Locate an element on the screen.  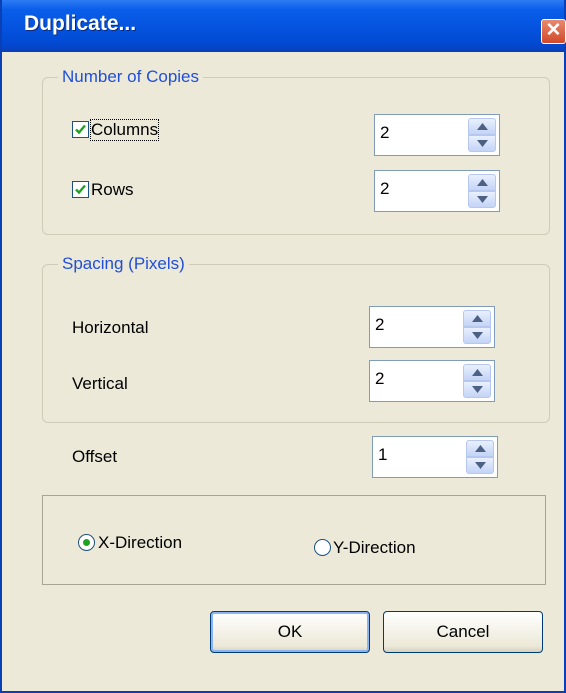
number-of-copies-legend: Number of Copies is located at coordinates (131, 77).